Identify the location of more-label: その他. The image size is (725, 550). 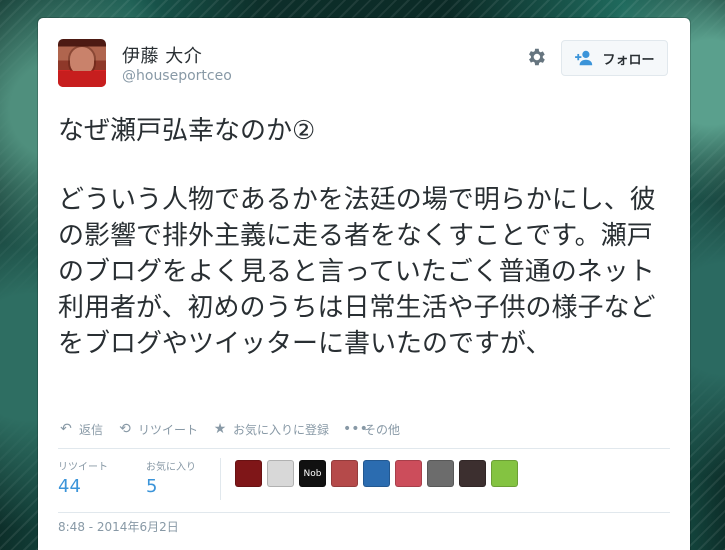
(382, 429).